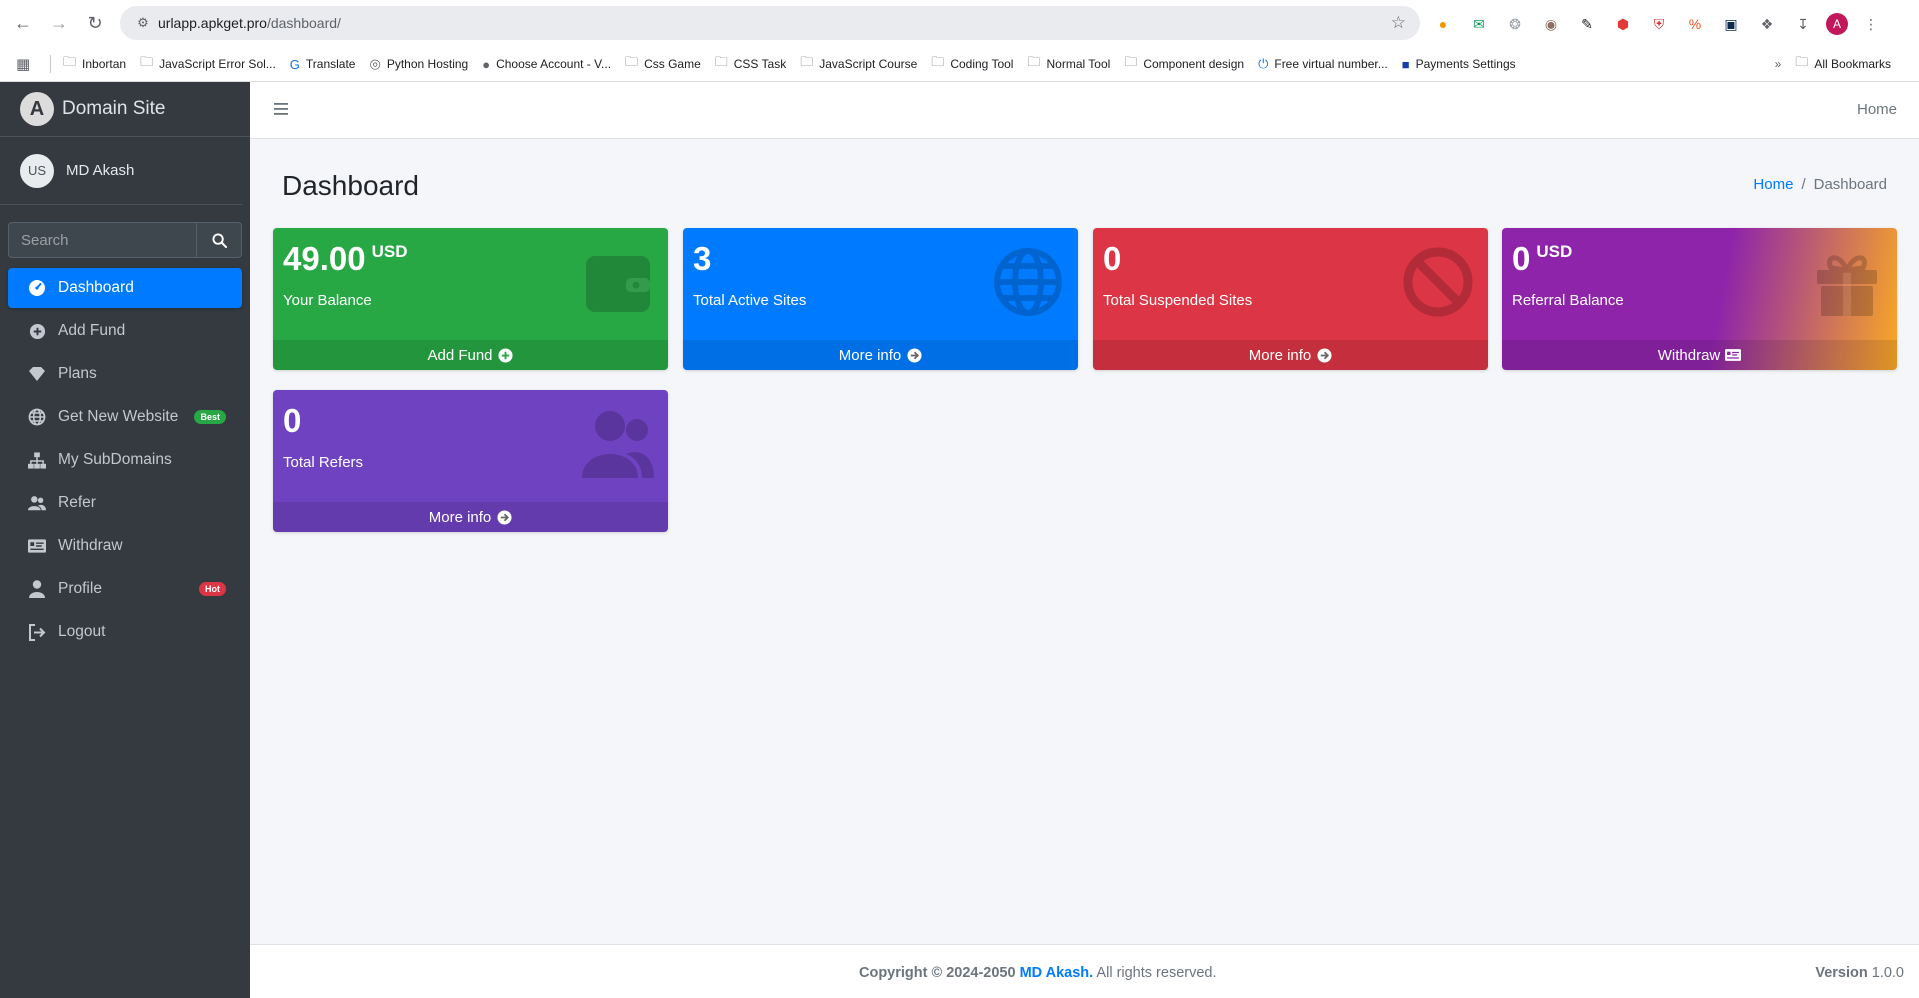 The width and height of the screenshot is (1919, 998). I want to click on bookmark-item: ■ Payments Settings, so click(1459, 64).